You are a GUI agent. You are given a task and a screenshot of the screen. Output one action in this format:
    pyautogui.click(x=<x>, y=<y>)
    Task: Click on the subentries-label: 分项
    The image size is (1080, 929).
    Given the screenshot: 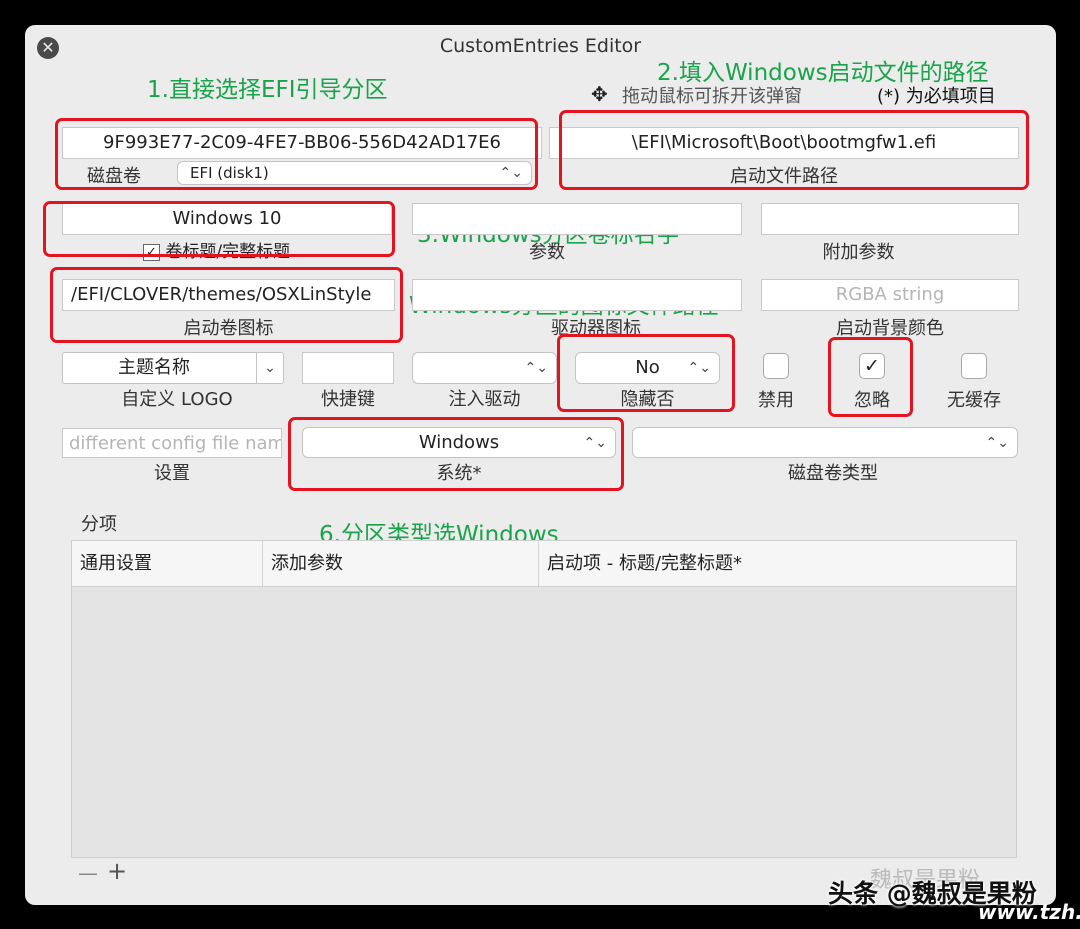 What is the action you would take?
    pyautogui.click(x=99, y=524)
    